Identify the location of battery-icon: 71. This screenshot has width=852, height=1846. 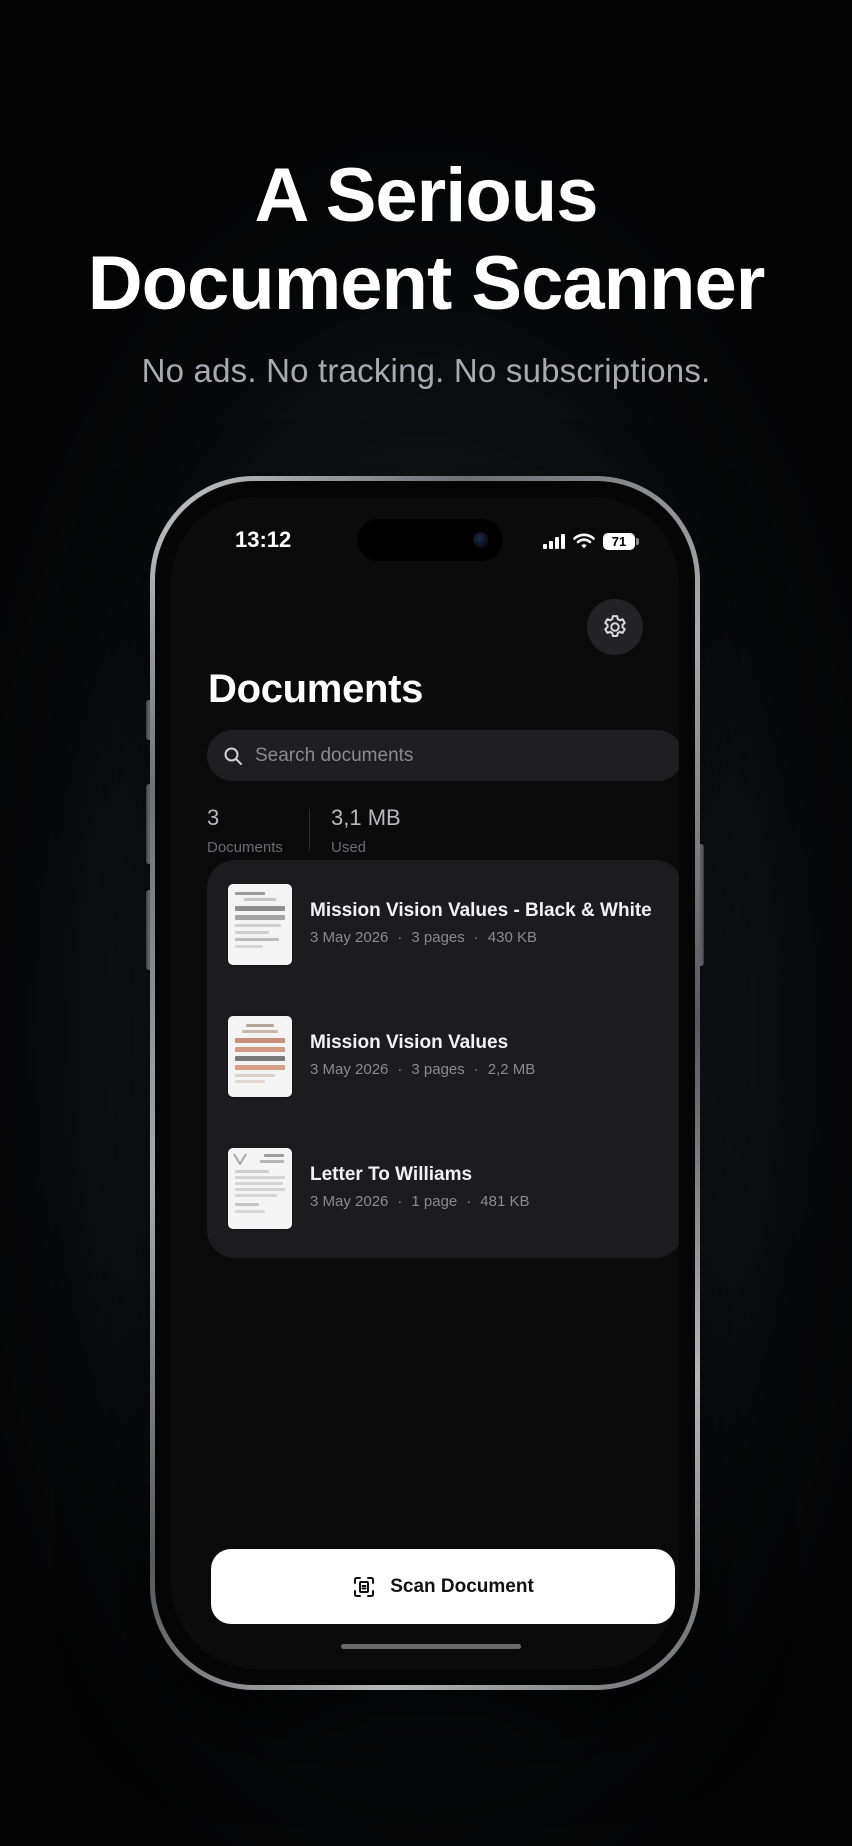
(621, 541).